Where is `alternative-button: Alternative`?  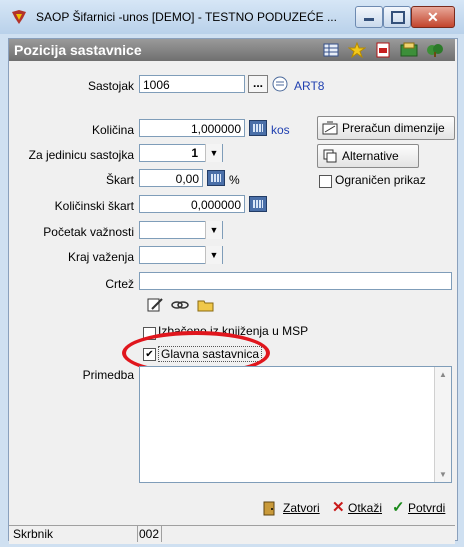
alternative-button: Alternative is located at coordinates (368, 156).